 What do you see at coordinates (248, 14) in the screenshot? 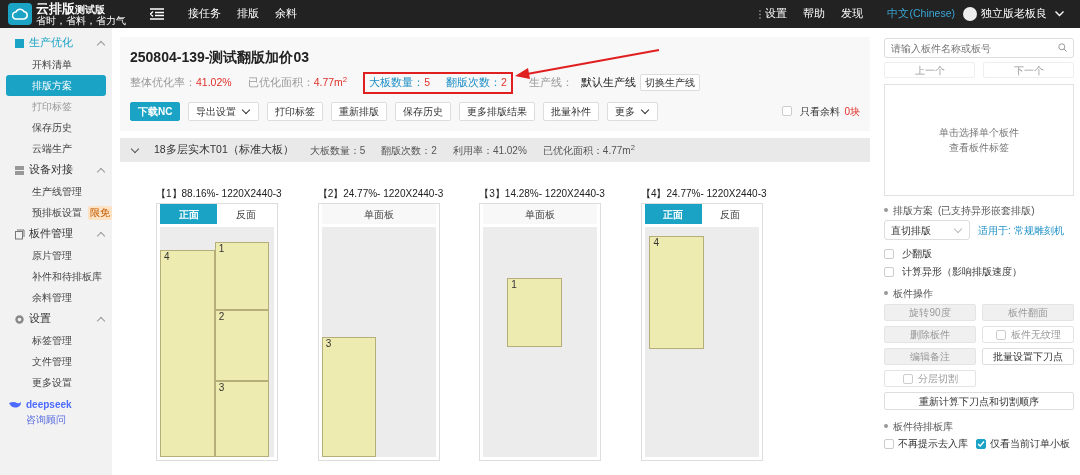
I see `nav-link: 排版` at bounding box center [248, 14].